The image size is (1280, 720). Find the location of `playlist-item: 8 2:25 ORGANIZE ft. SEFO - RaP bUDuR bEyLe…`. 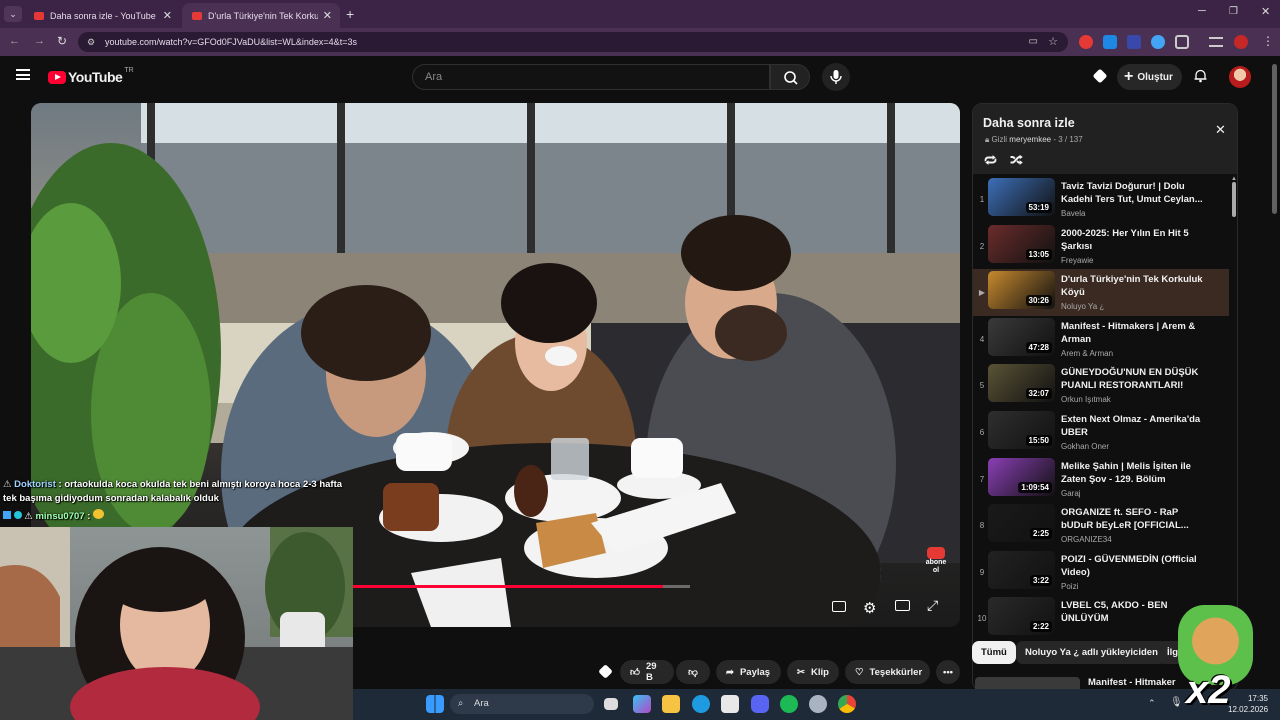

playlist-item: 8 2:25 ORGANIZE ft. SEFO - RaP bUDuR bEyLe… is located at coordinates (1101, 525).